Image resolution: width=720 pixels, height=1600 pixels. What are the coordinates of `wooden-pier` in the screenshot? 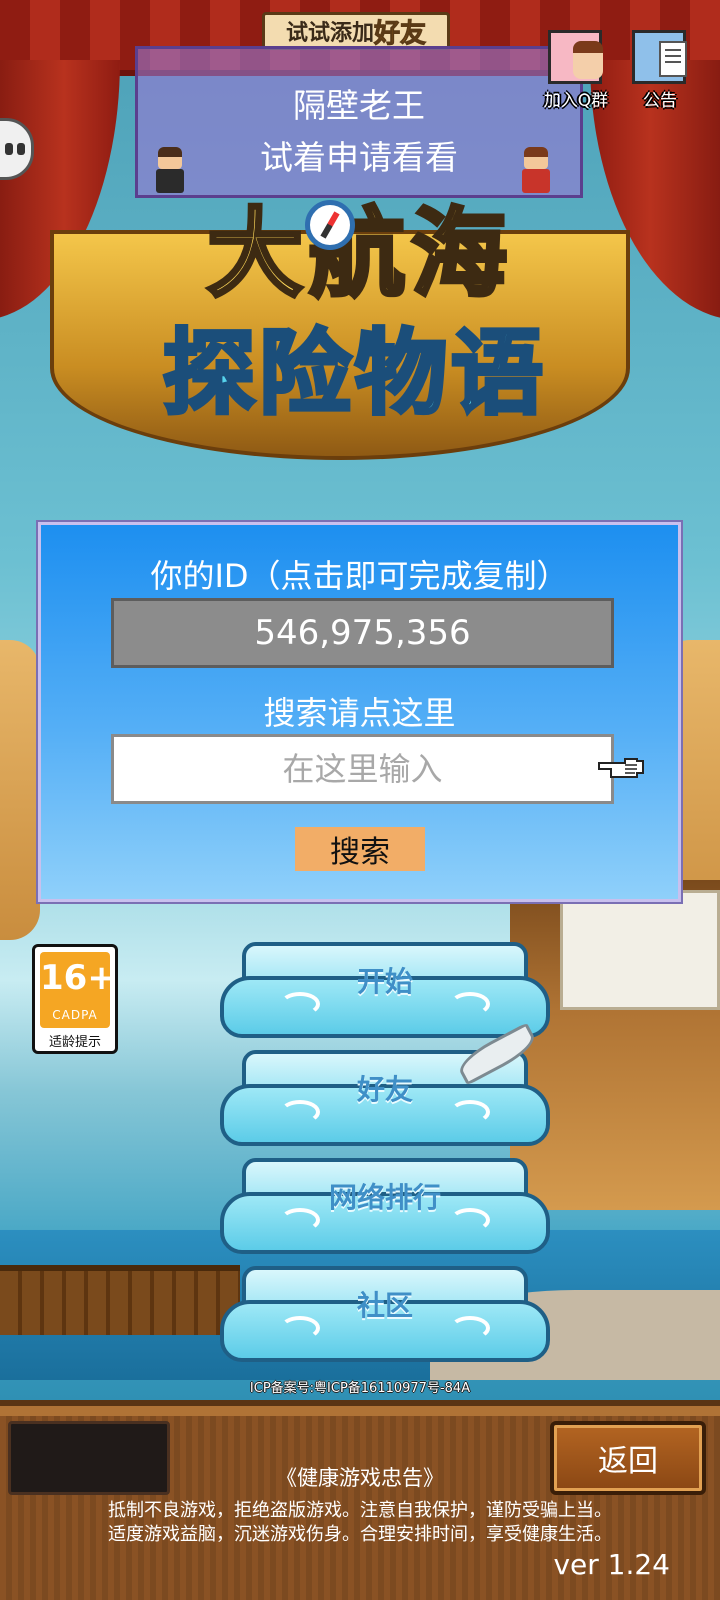 It's located at (120, 1300).